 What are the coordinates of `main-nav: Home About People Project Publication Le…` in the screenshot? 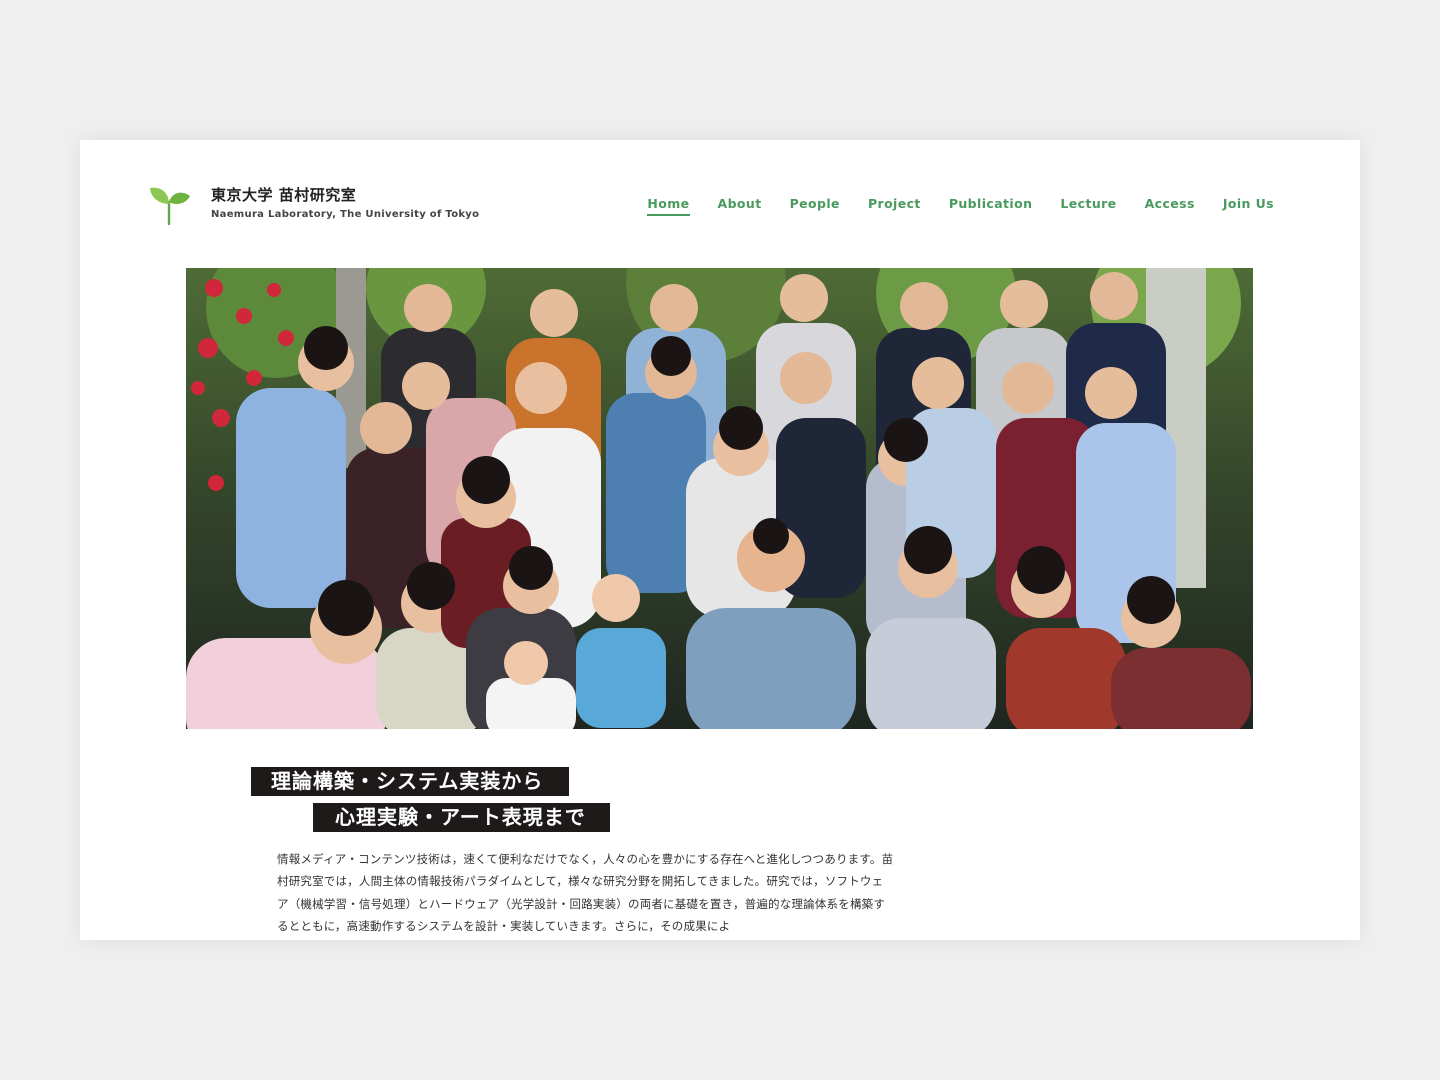 It's located at (960, 206).